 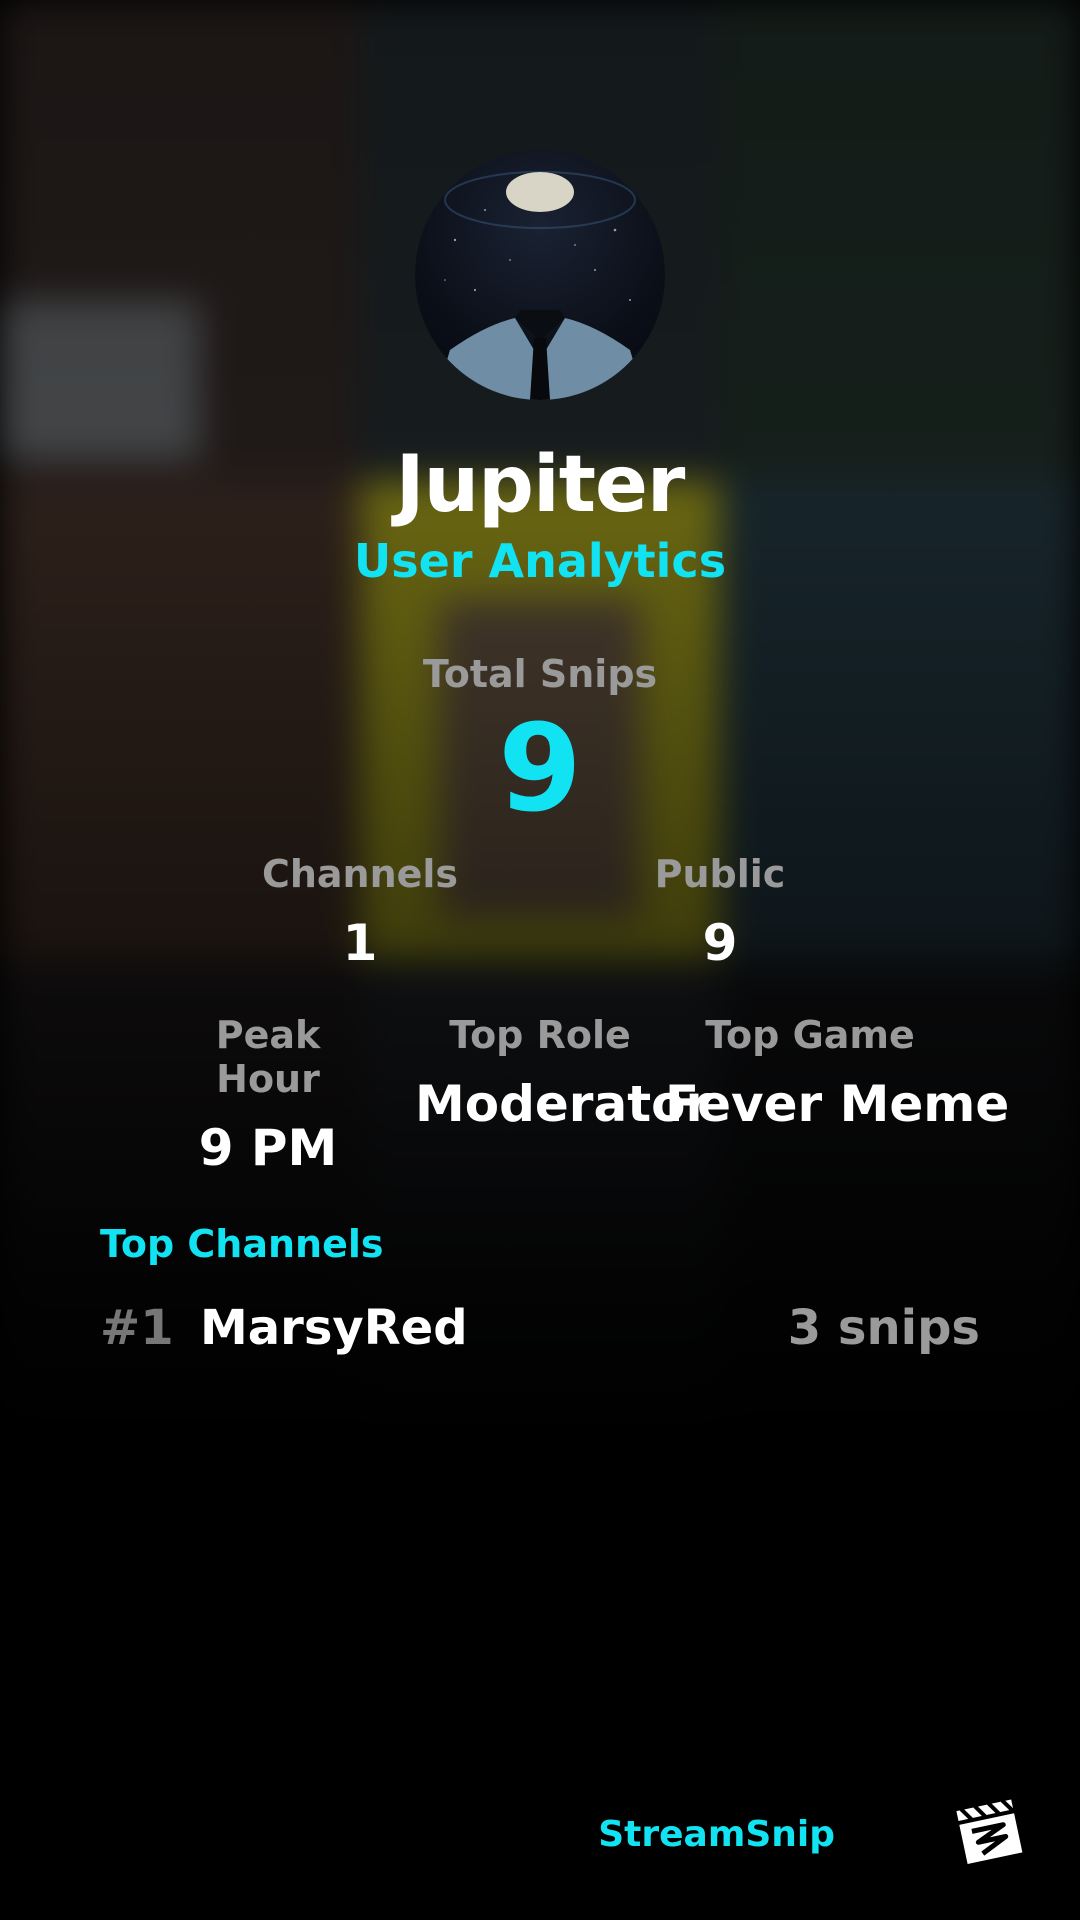 I want to click on avatar, so click(x=540, y=275).